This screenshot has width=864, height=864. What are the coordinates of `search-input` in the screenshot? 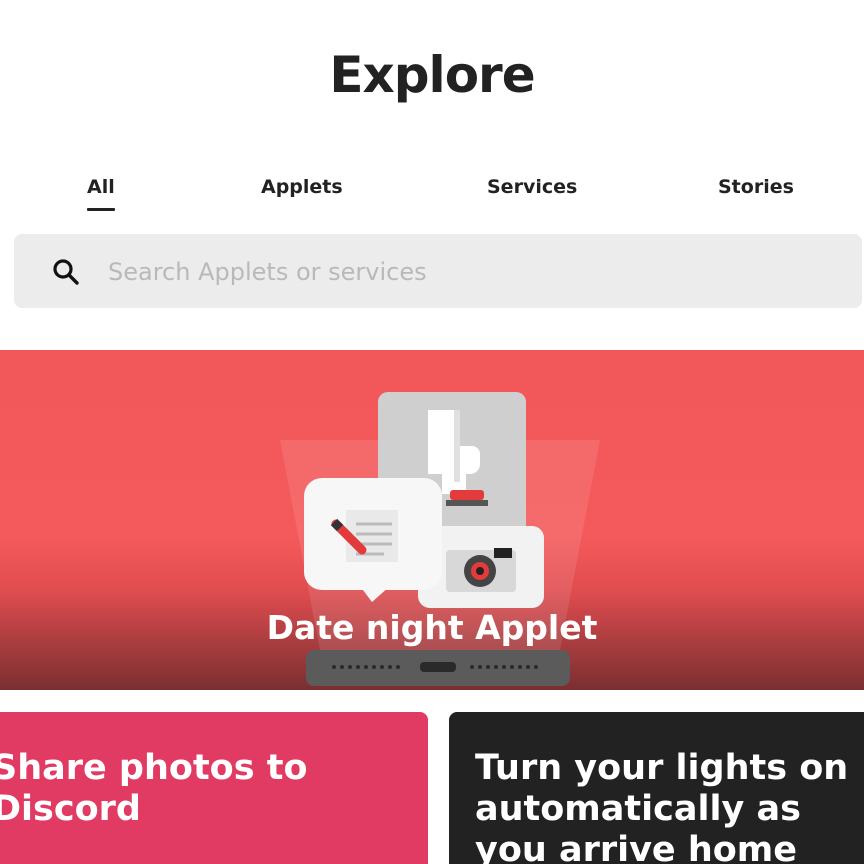 It's located at (468, 272).